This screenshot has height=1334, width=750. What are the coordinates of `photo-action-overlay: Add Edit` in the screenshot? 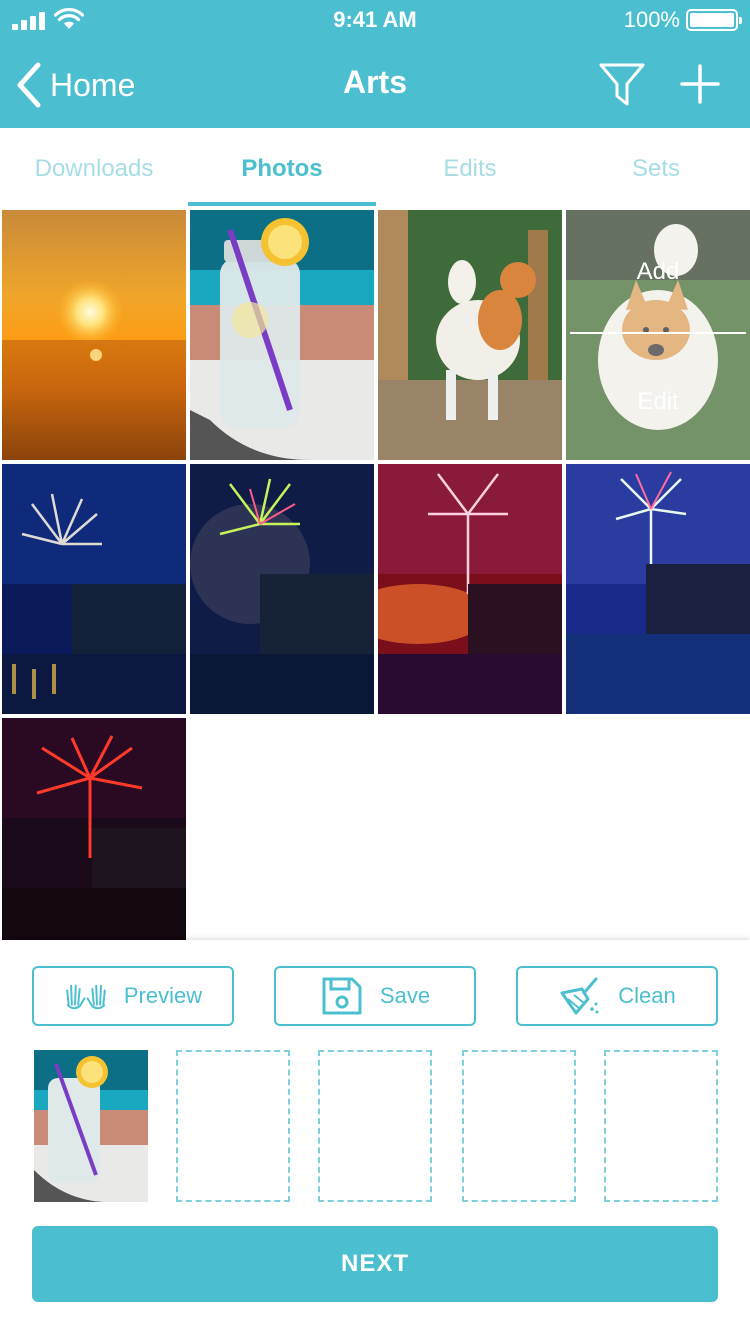 It's located at (658, 335).